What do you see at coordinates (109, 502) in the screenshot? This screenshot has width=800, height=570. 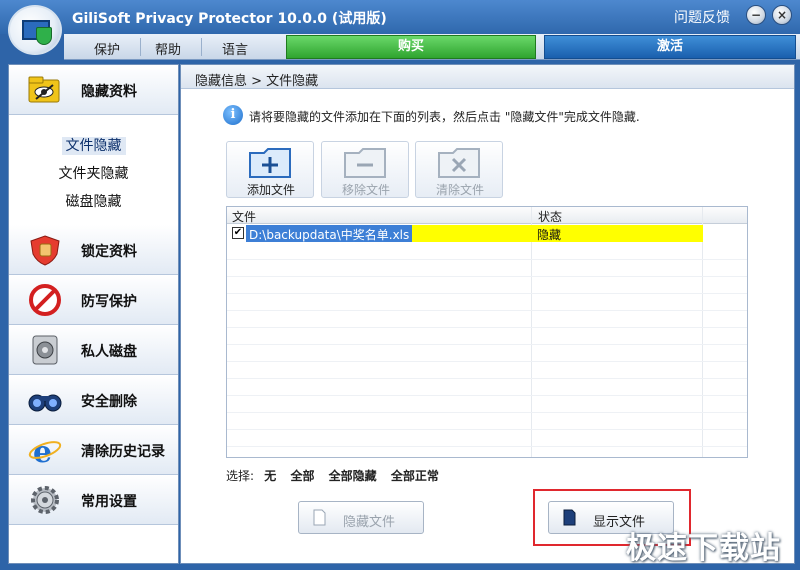 I see `sidebar-item-label: 常用设置` at bounding box center [109, 502].